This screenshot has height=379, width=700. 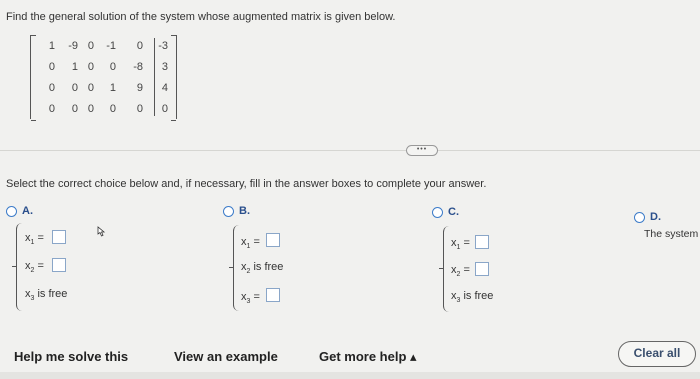 What do you see at coordinates (250, 298) in the screenshot?
I see `choice-b-eq3: x3 =` at bounding box center [250, 298].